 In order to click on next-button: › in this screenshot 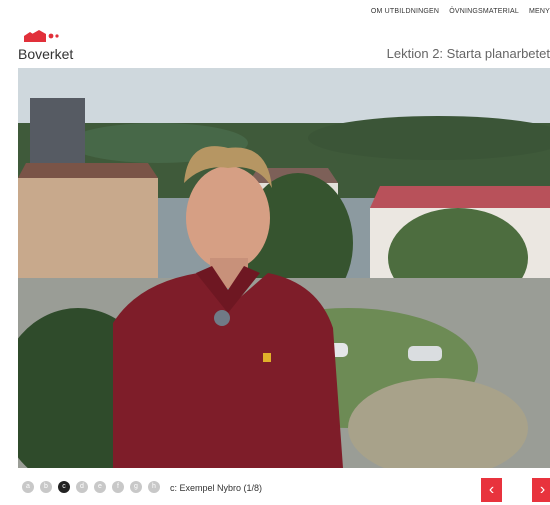, I will do `click(541, 490)`.